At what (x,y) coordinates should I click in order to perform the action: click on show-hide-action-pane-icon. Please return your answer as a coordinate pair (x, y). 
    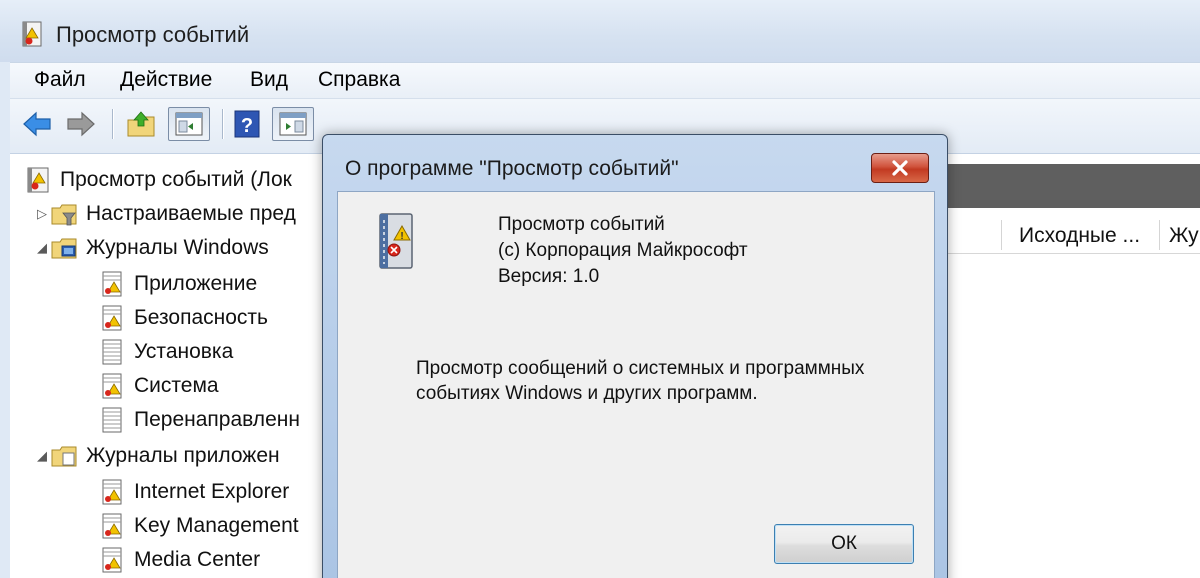
    Looking at the image, I should click on (293, 124).